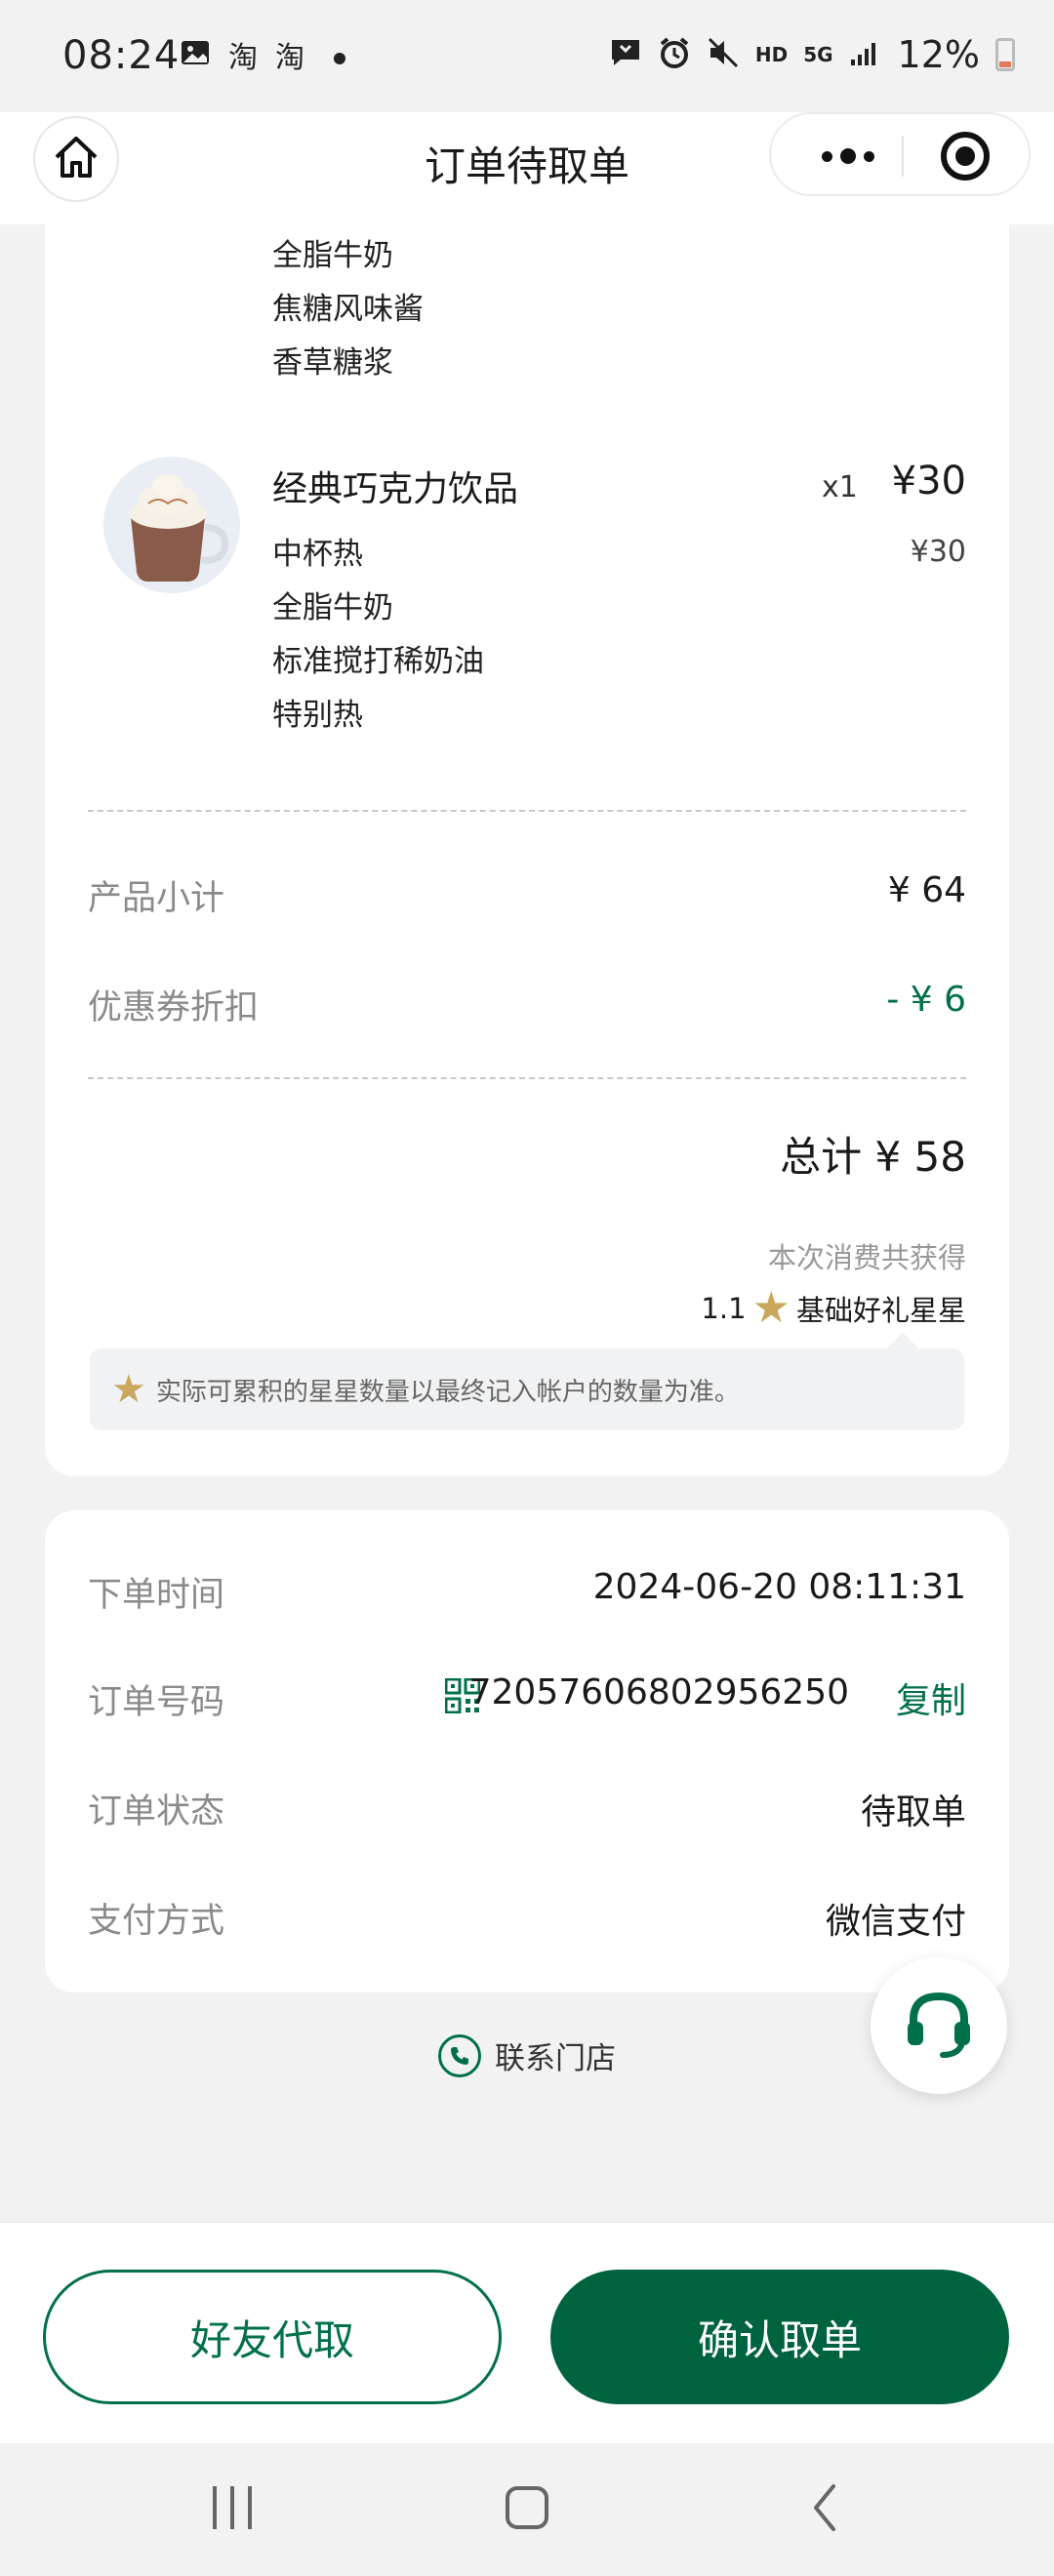 The width and height of the screenshot is (1054, 2576). I want to click on system-nav-bar, so click(527, 2509).